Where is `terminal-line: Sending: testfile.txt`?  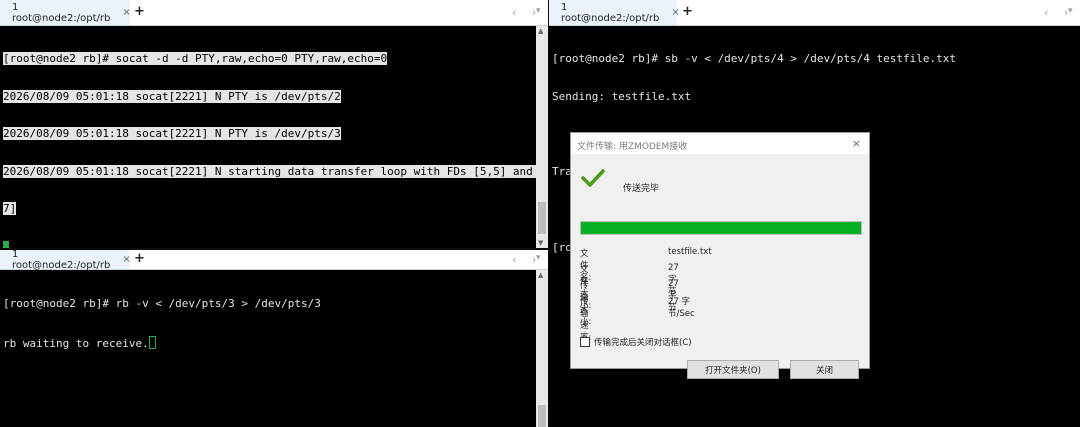 terminal-line: Sending: testfile.txt is located at coordinates (622, 96).